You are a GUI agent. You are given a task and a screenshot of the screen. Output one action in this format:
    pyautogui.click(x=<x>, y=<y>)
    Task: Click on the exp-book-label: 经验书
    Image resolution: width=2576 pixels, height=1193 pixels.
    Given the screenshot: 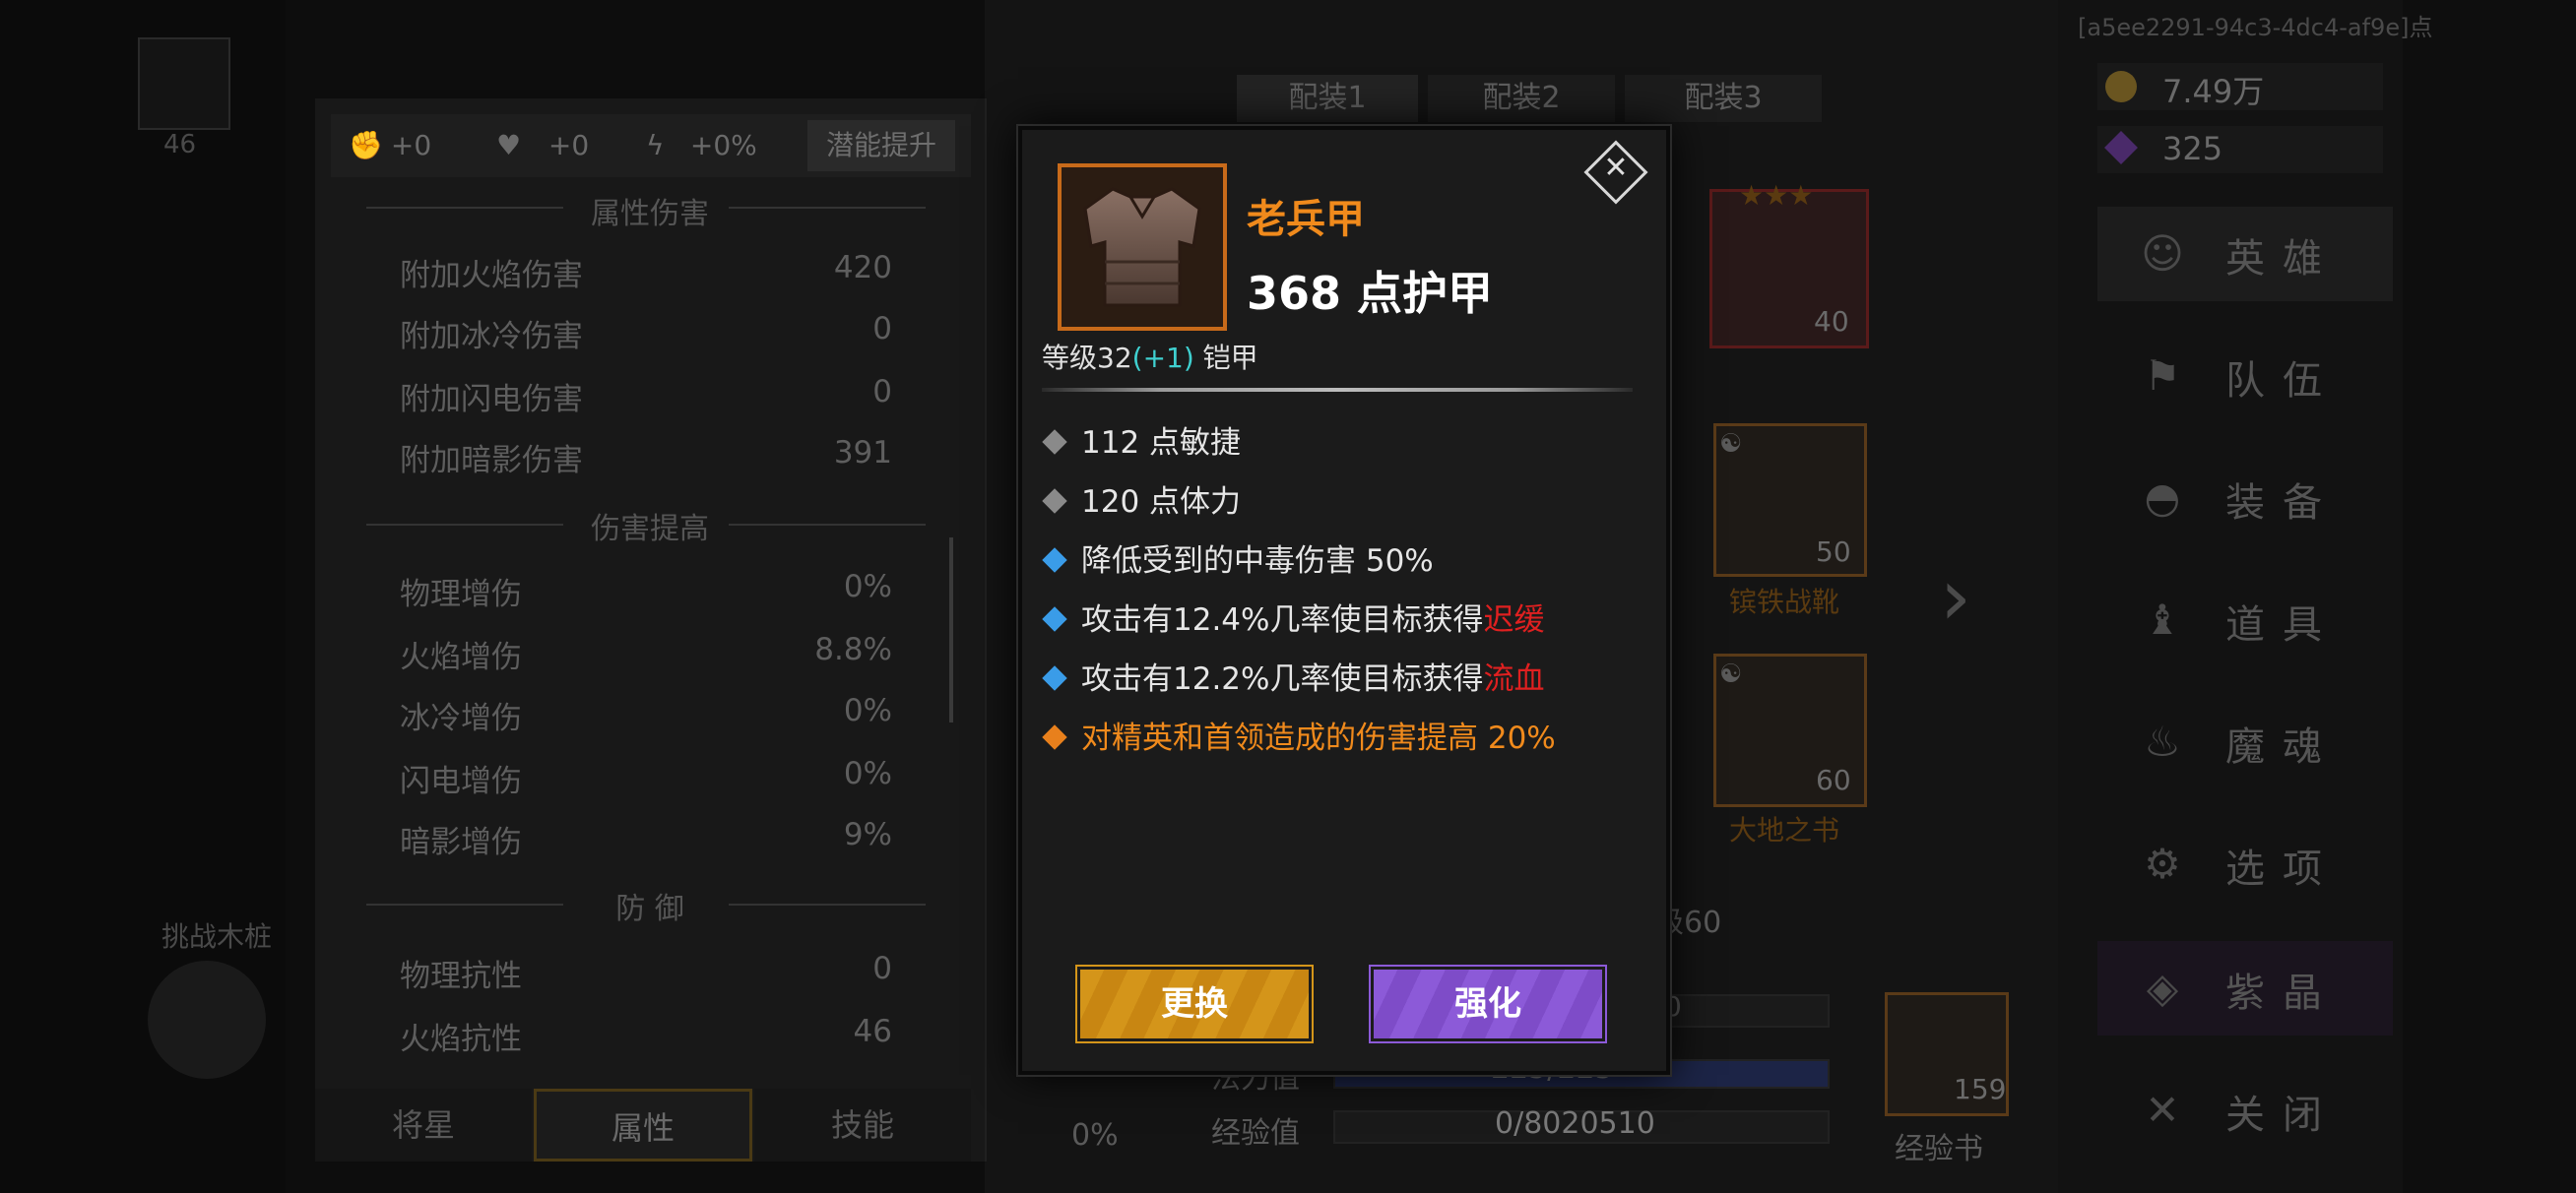 What is the action you would take?
    pyautogui.click(x=1939, y=1149)
    